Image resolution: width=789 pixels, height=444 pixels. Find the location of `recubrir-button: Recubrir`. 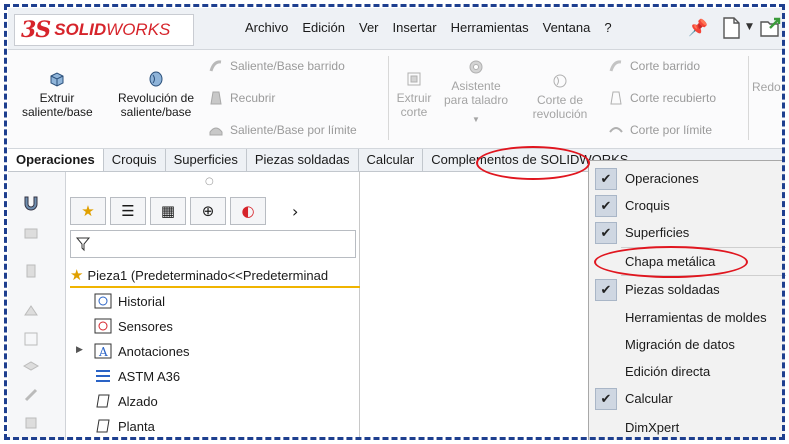

recubrir-button: Recubrir is located at coordinates (241, 98).